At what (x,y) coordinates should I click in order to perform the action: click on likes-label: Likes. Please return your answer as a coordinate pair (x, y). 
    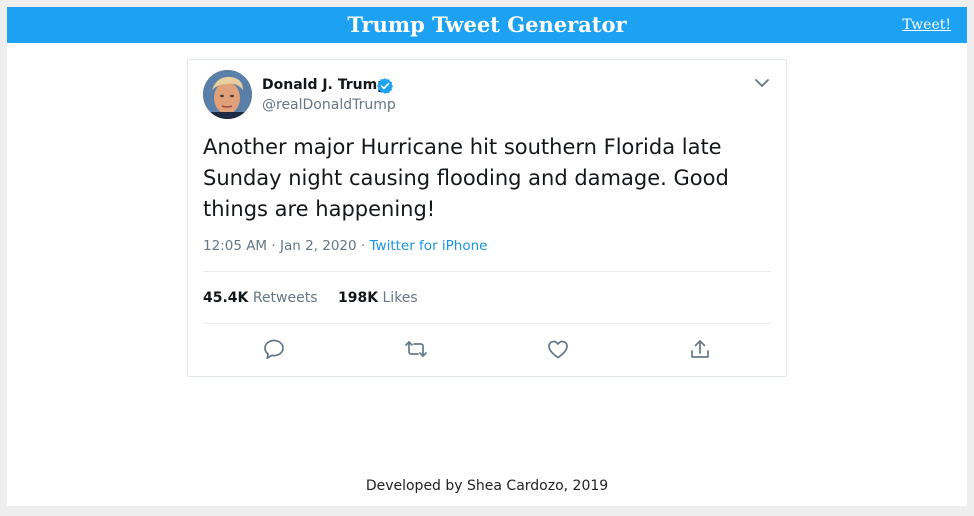
    Looking at the image, I should click on (400, 298).